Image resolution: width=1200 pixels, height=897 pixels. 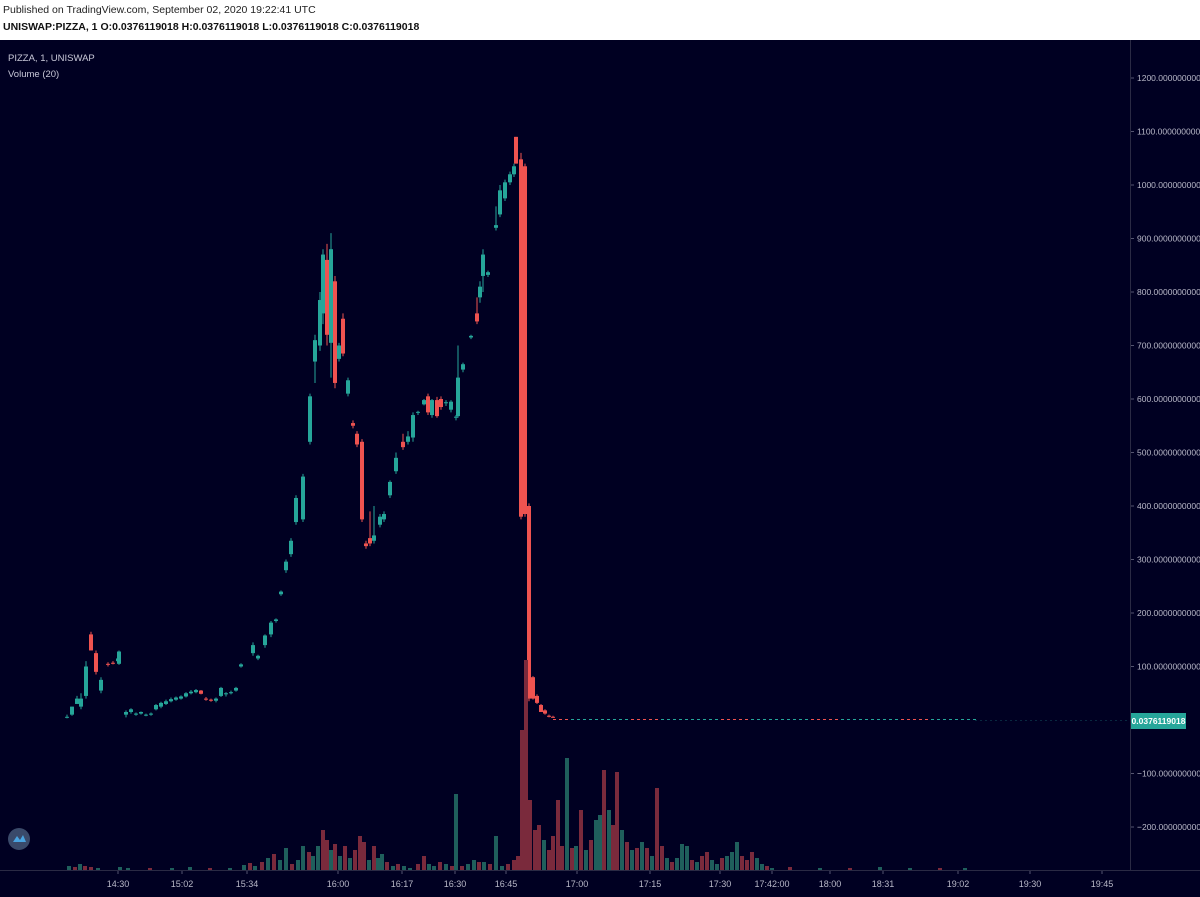 I want to click on price-scale-border, so click(x=1130, y=455).